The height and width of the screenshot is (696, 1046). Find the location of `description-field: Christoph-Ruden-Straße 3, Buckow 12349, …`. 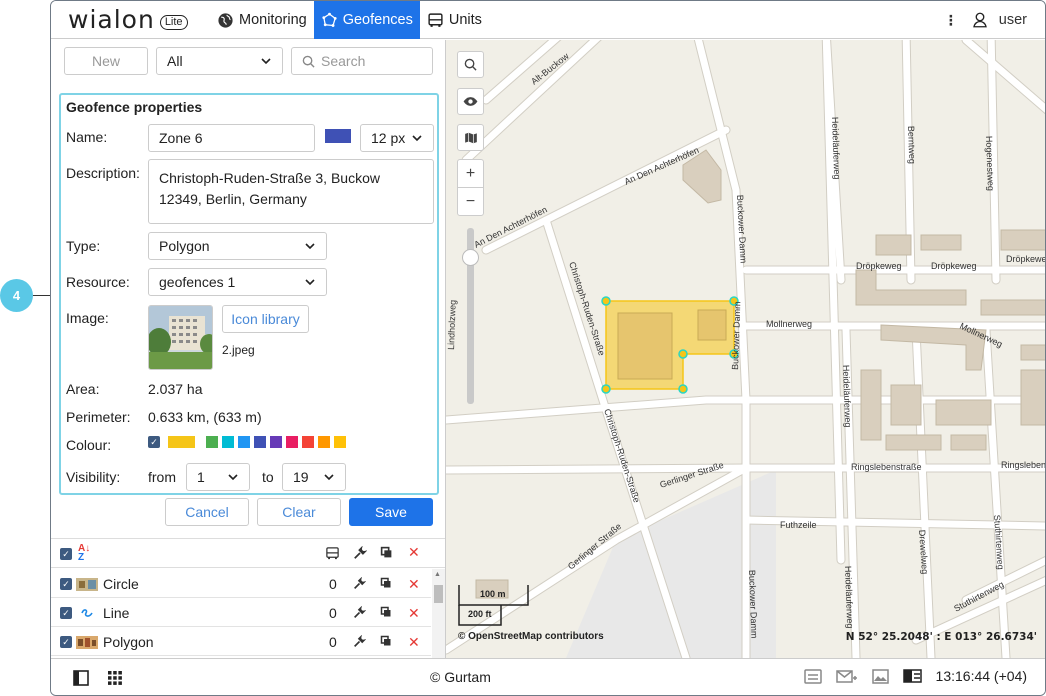

description-field: Christoph-Ruden-Straße 3, Buckow 12349, … is located at coordinates (291, 191).